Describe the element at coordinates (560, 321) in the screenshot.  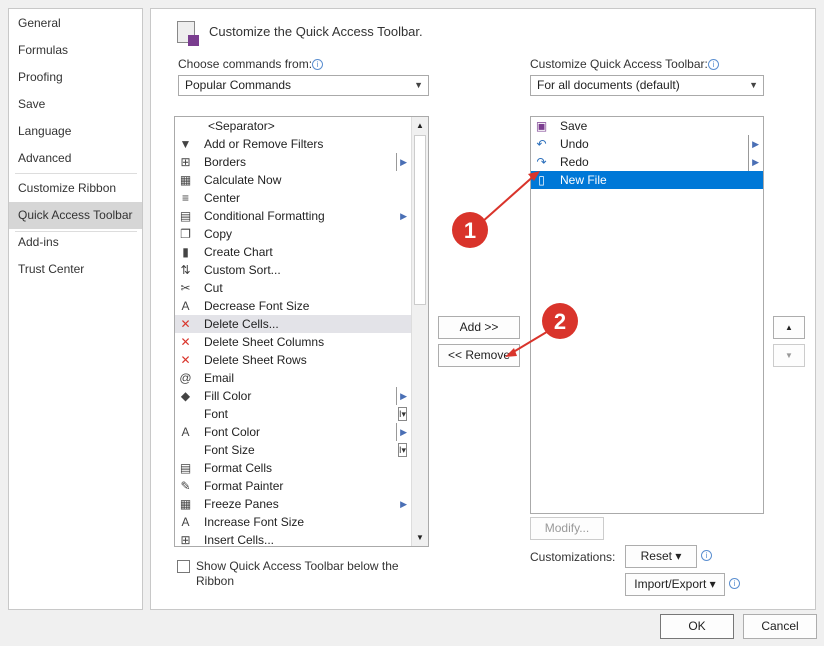
I see `annotation-number-2: 2` at that location.